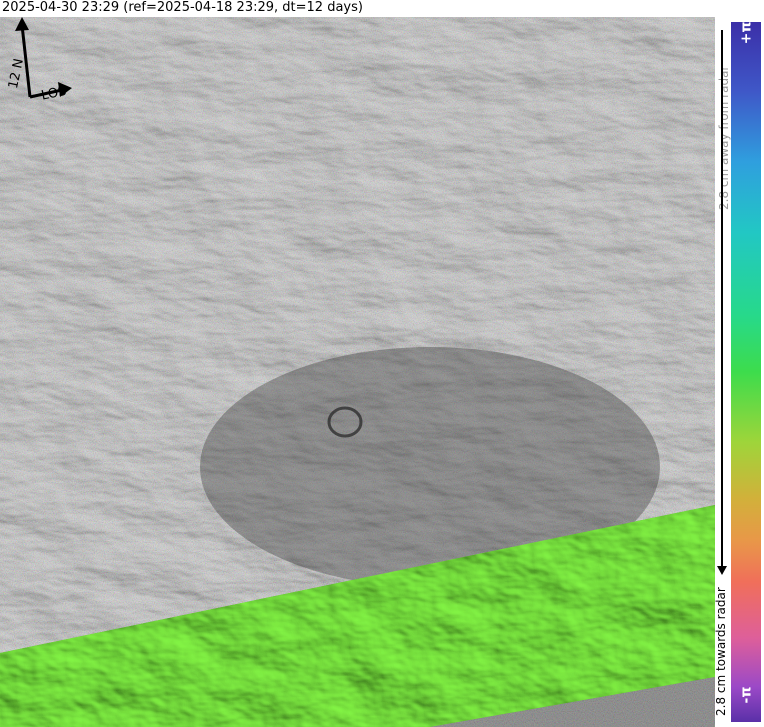 This screenshot has width=764, height=727. What do you see at coordinates (745, 695) in the screenshot?
I see `colorbar-bottom-label: -π` at bounding box center [745, 695].